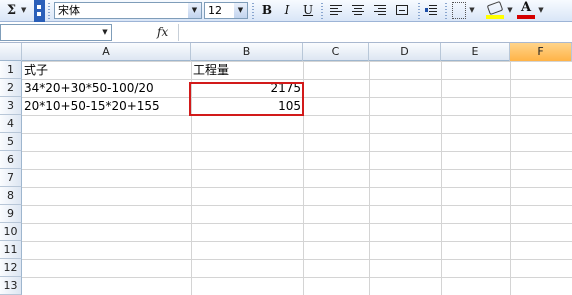  Describe the element at coordinates (495, 8) in the screenshot. I see `fill-color-icon` at that location.